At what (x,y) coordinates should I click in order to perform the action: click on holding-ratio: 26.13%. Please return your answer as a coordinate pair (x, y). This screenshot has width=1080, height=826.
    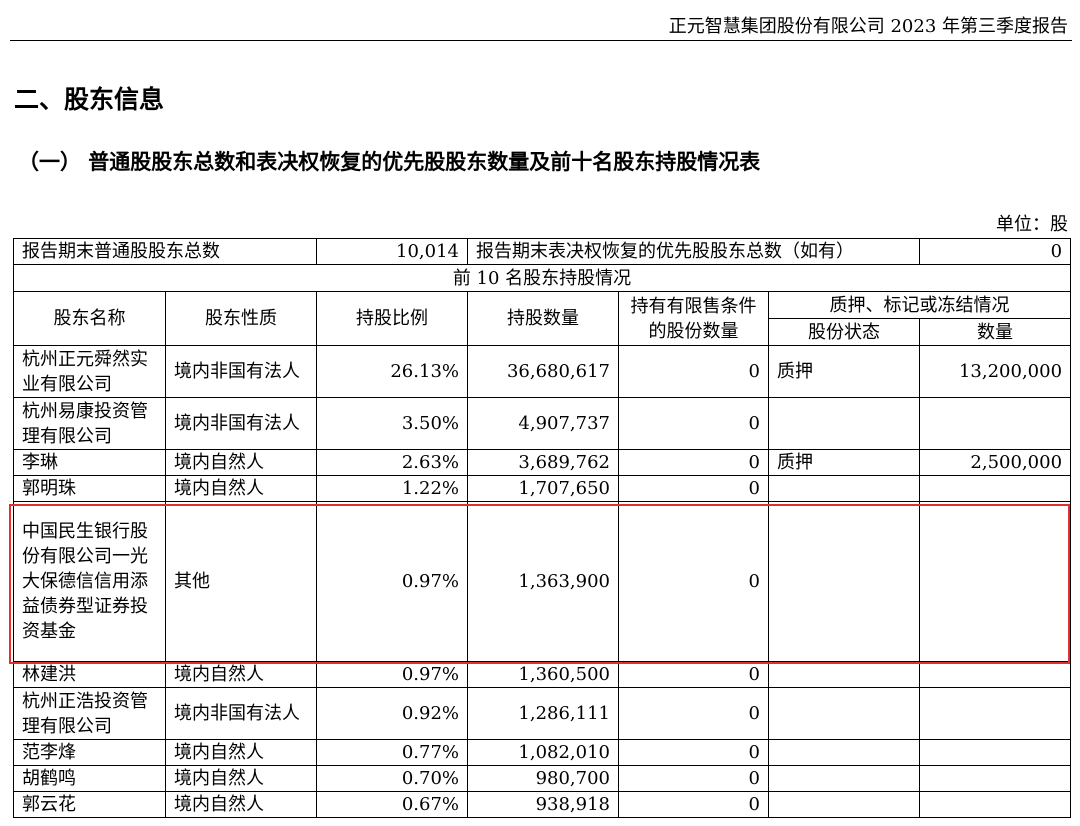
    Looking at the image, I should click on (392, 371).